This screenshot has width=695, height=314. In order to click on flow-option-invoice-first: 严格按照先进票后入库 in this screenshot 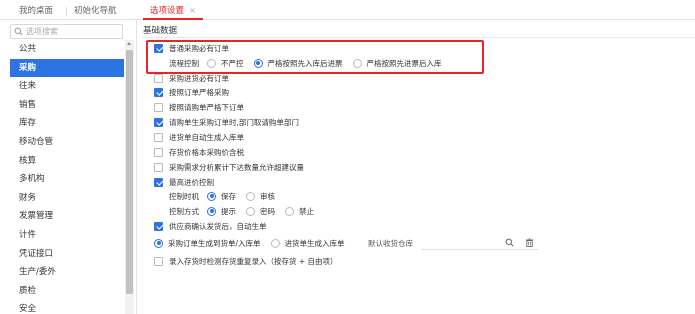, I will do `click(397, 63)`.